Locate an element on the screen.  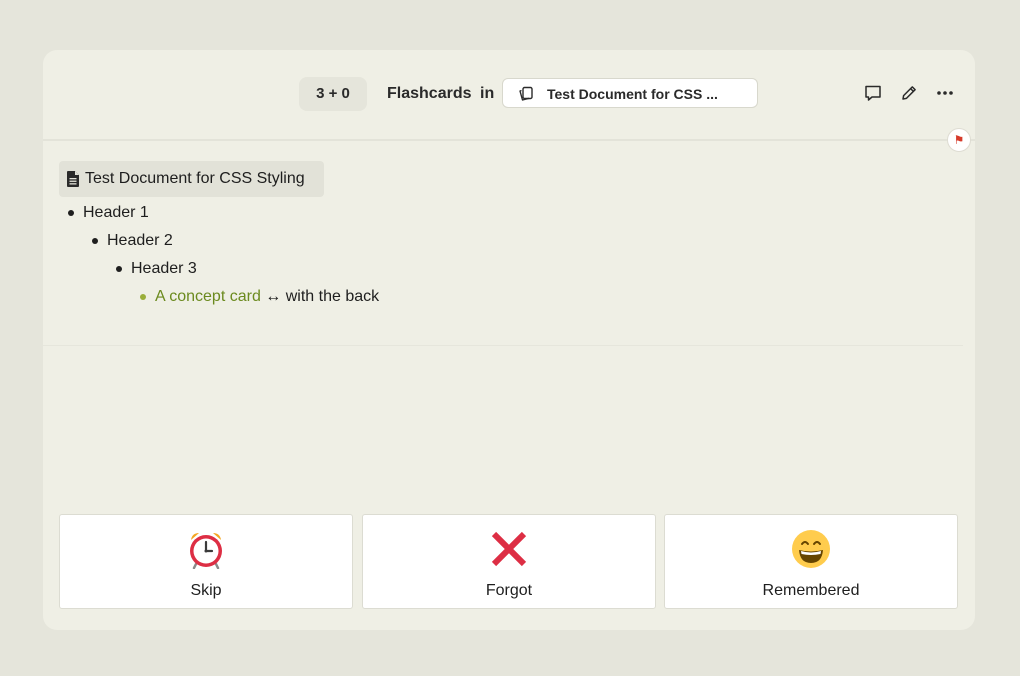
more-icon is located at coordinates (945, 93).